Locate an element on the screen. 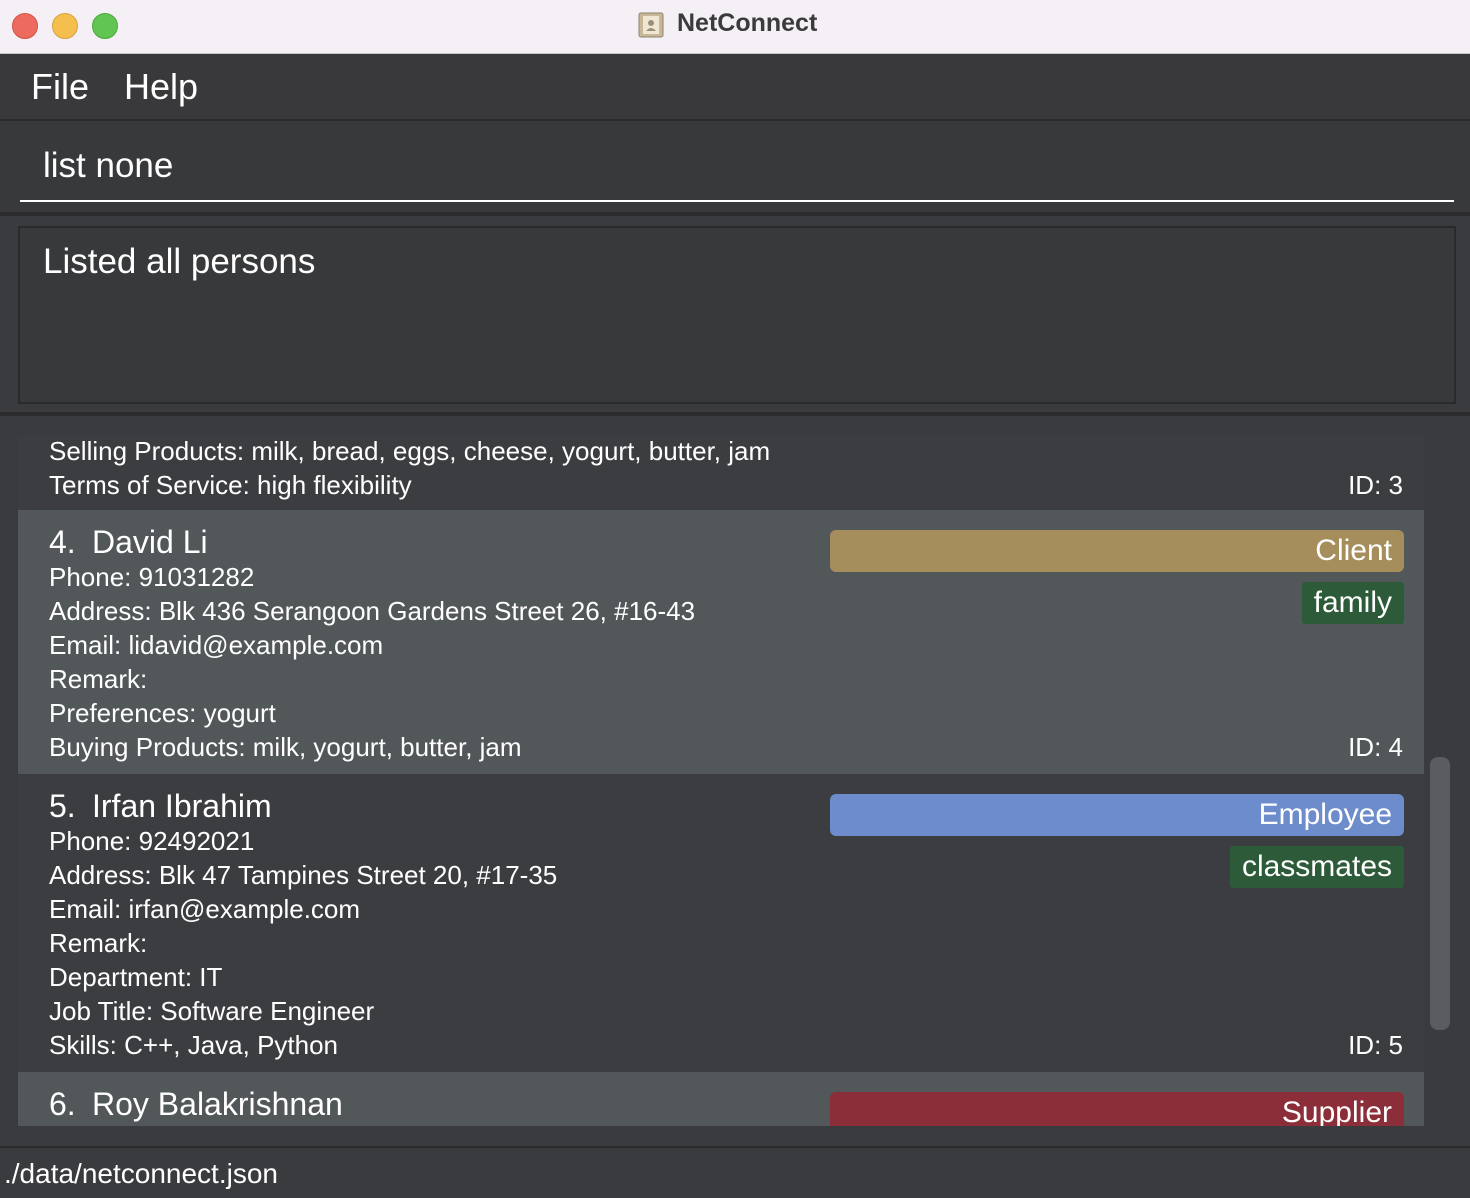  card-id: ID: 4 is located at coordinates (1375, 747).